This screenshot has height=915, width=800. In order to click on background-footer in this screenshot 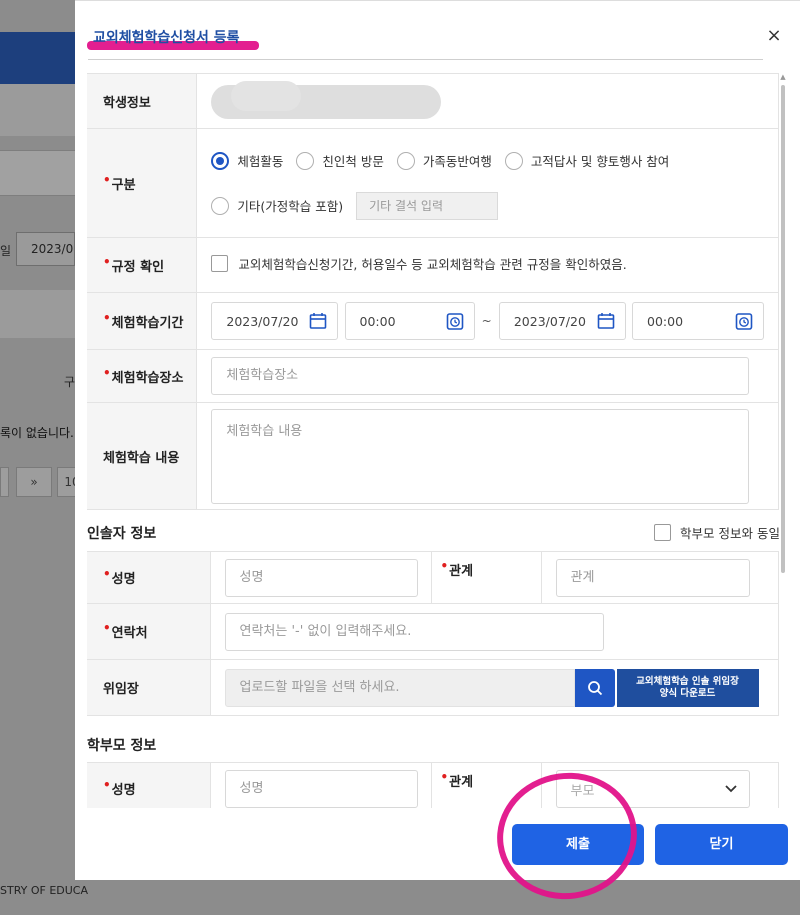, I will do `click(400, 897)`.